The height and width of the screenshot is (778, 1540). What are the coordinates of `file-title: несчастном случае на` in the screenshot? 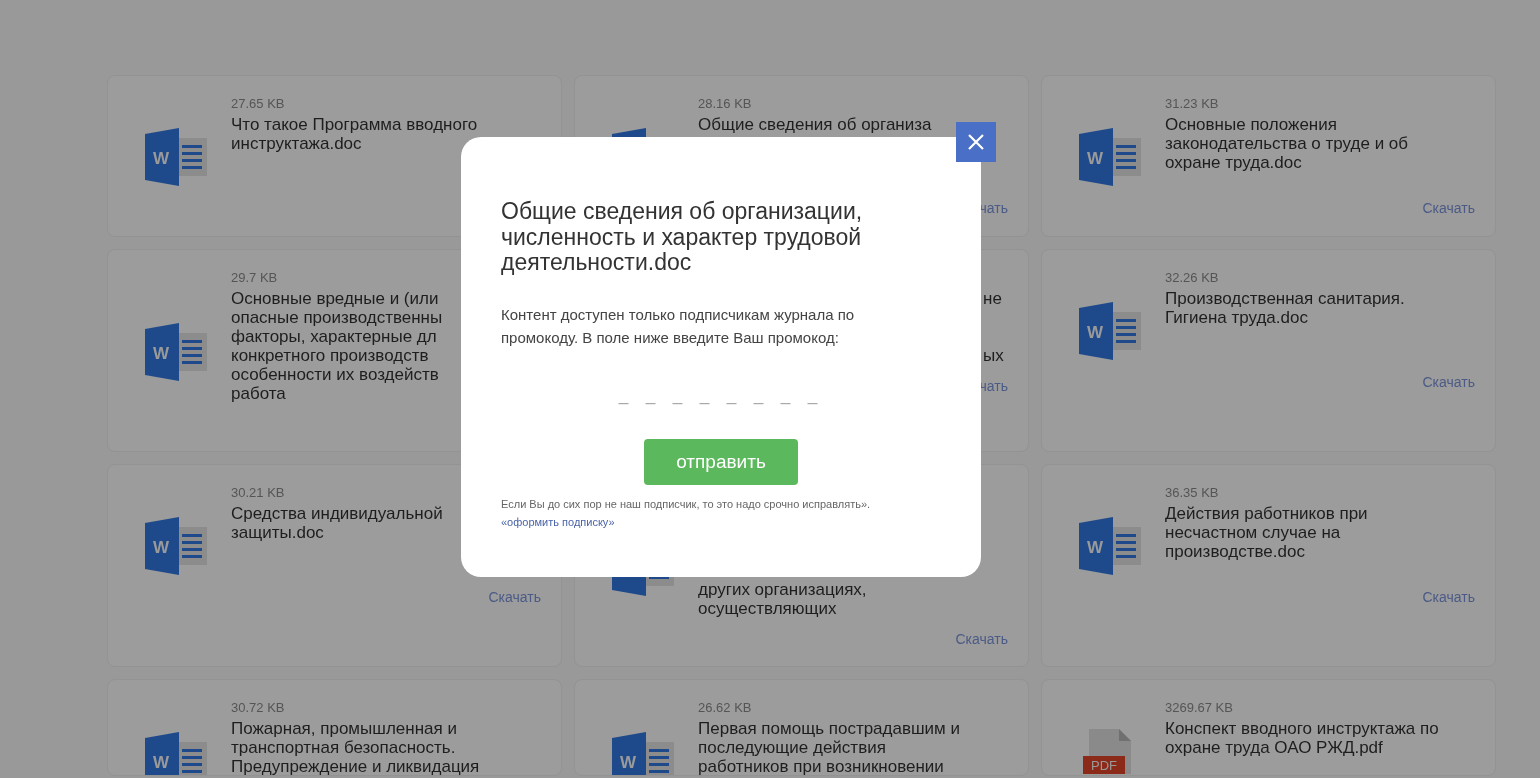 It's located at (1253, 532).